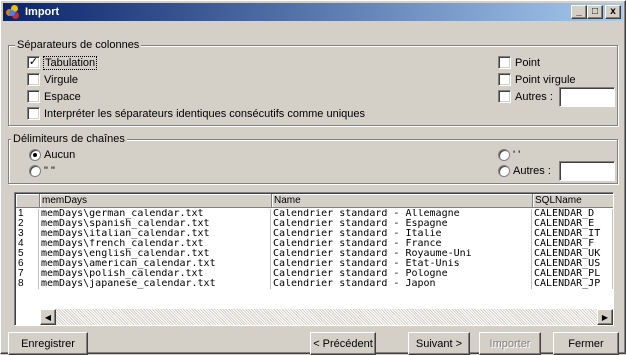 The width and height of the screenshot is (626, 355). Describe the element at coordinates (401, 214) in the screenshot. I see `cell-name: Calendrier standard - Allemagne` at that location.